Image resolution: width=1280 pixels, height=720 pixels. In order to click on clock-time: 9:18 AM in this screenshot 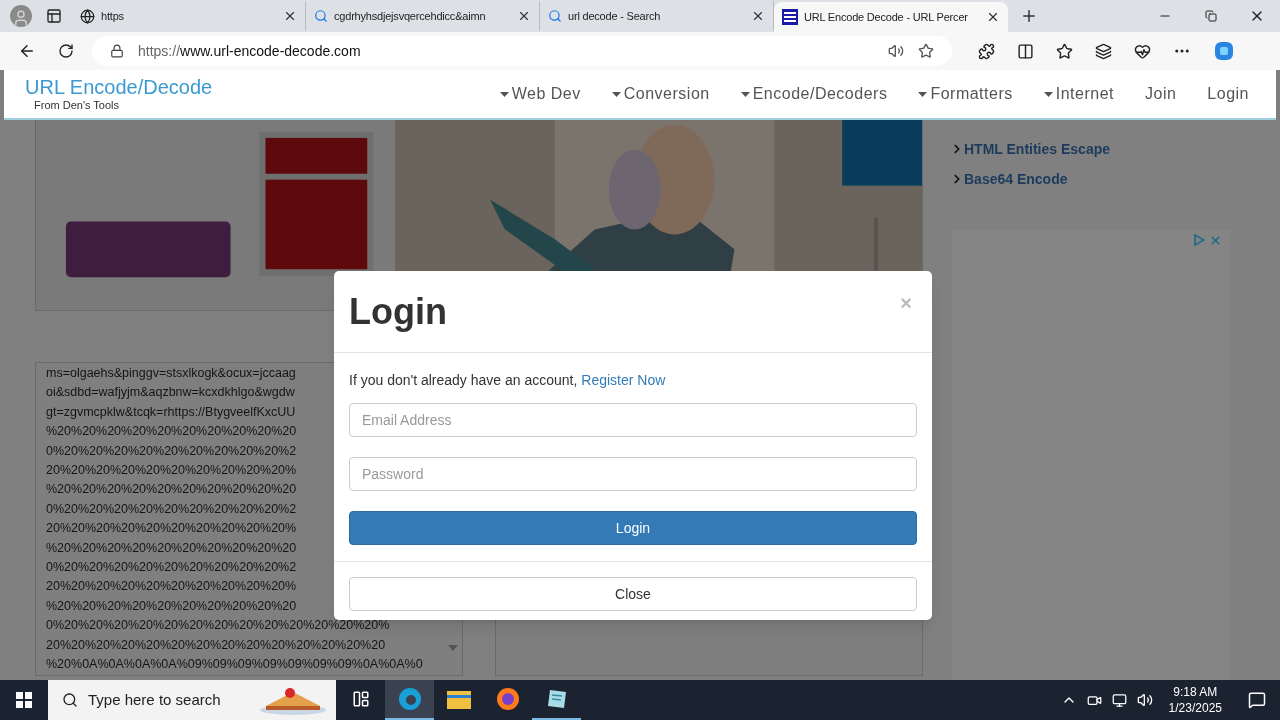, I will do `click(1195, 692)`.